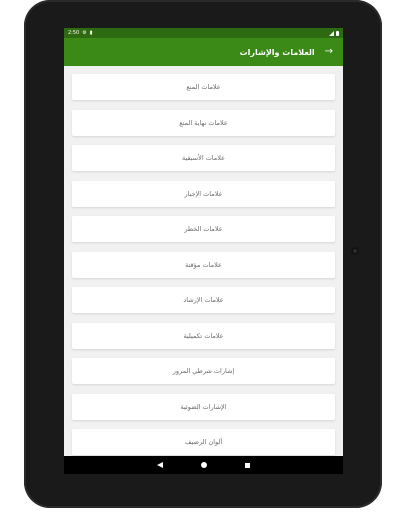 This screenshot has width=407, height=512. What do you see at coordinates (203, 52) in the screenshot?
I see `app-bar: العلامات والإشارات →` at bounding box center [203, 52].